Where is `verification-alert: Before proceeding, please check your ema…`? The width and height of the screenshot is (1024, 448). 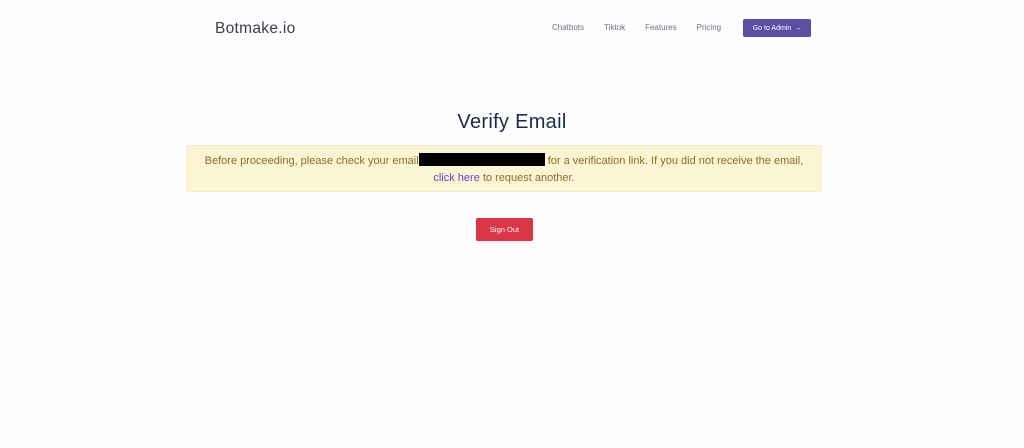 verification-alert: Before proceeding, please check your ema… is located at coordinates (504, 168).